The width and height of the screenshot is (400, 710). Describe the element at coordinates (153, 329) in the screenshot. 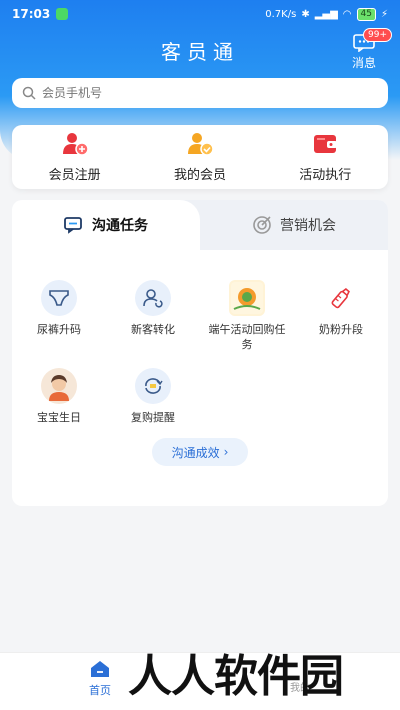

I see `task-label: 新客转化` at that location.